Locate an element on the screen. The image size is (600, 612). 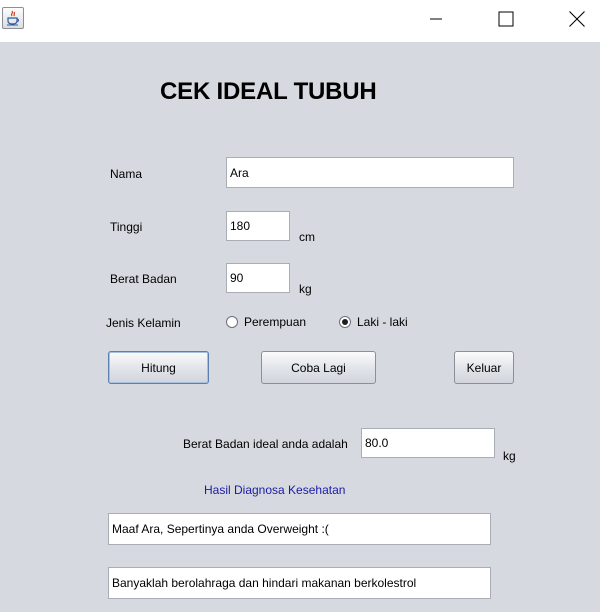
berat-label: Berat Badan is located at coordinates (143, 279).